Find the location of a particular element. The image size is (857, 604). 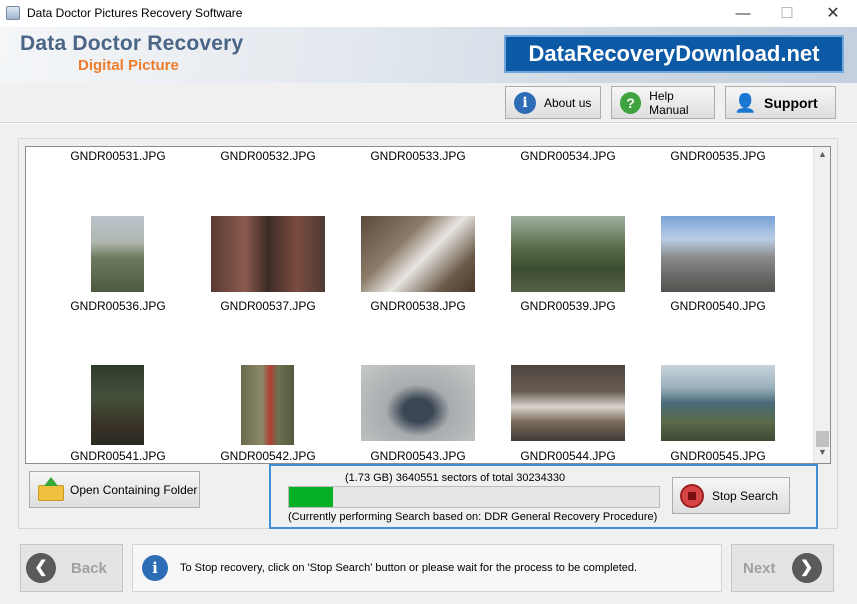

open-folder-label: Open Containing Folder is located at coordinates (134, 489).